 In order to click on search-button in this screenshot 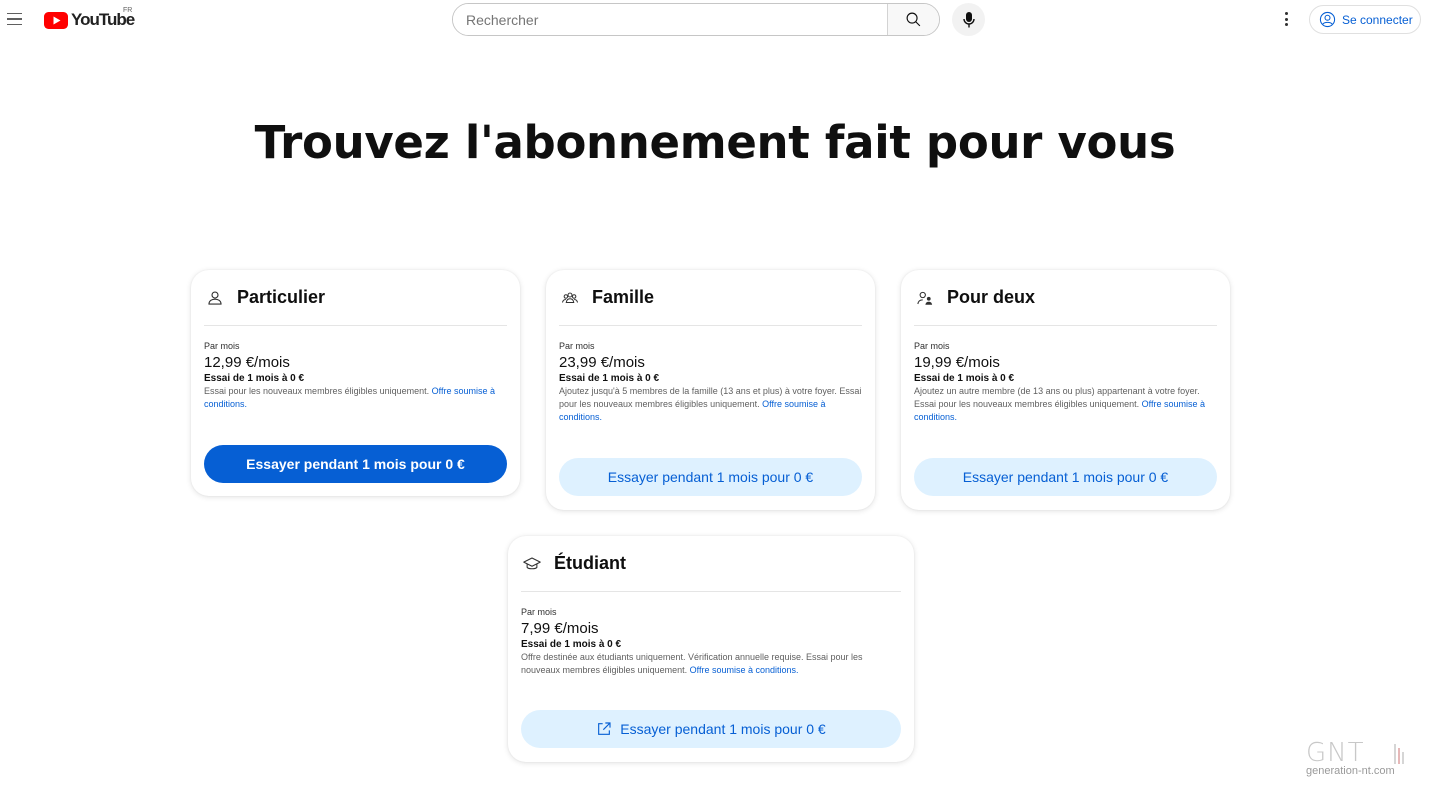, I will do `click(913, 19)`.